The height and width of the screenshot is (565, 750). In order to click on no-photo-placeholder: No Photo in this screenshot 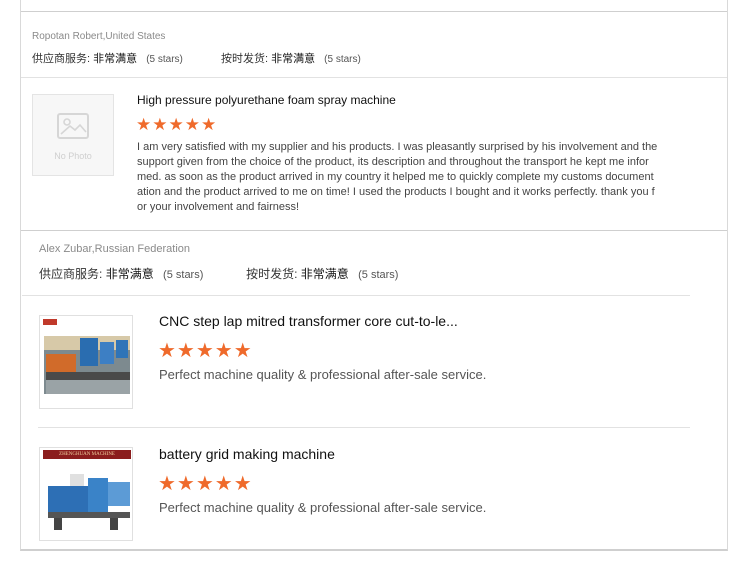, I will do `click(73, 135)`.